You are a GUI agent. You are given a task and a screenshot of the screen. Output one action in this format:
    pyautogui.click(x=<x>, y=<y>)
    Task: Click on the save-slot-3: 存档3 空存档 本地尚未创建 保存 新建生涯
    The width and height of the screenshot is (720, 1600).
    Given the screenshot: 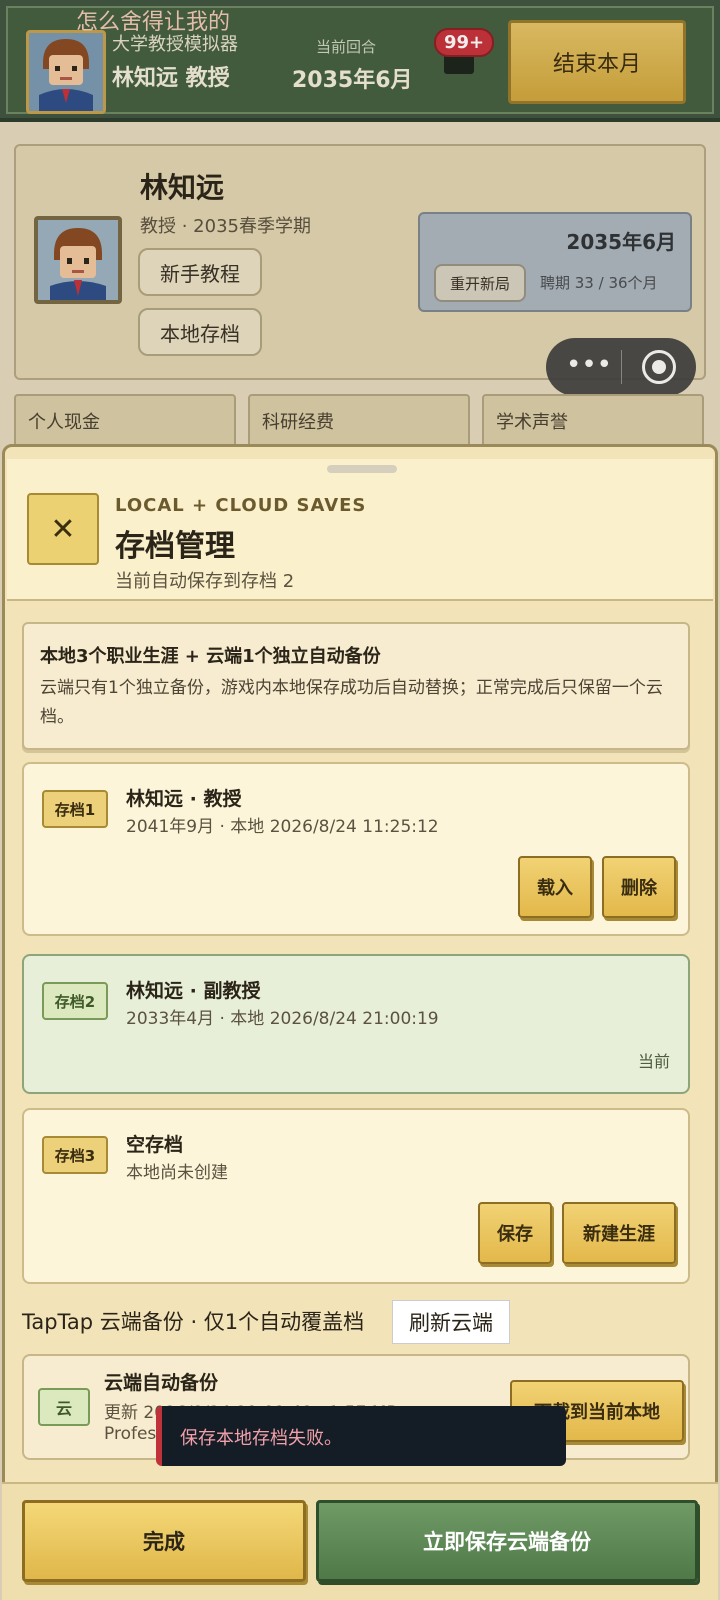 What is the action you would take?
    pyautogui.click(x=356, y=1196)
    